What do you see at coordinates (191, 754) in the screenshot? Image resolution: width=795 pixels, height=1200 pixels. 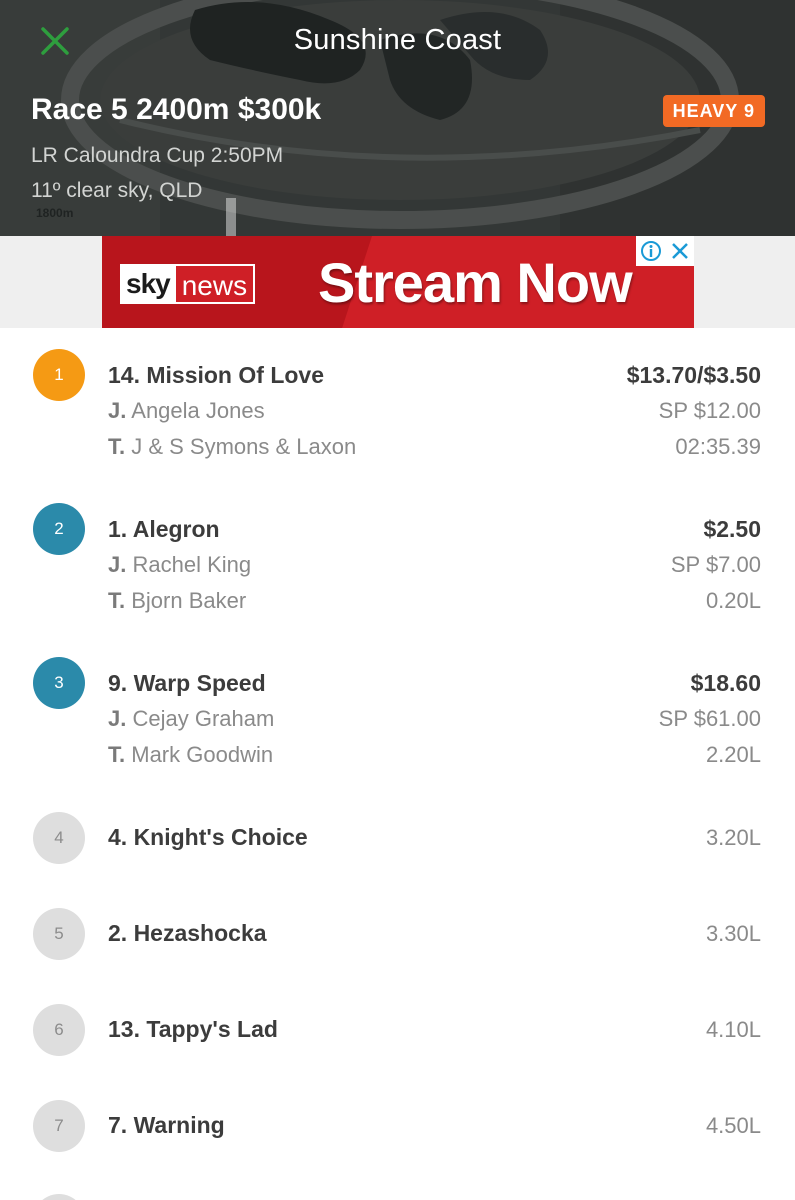 I see `trainer: T. Mark Goodwin` at bounding box center [191, 754].